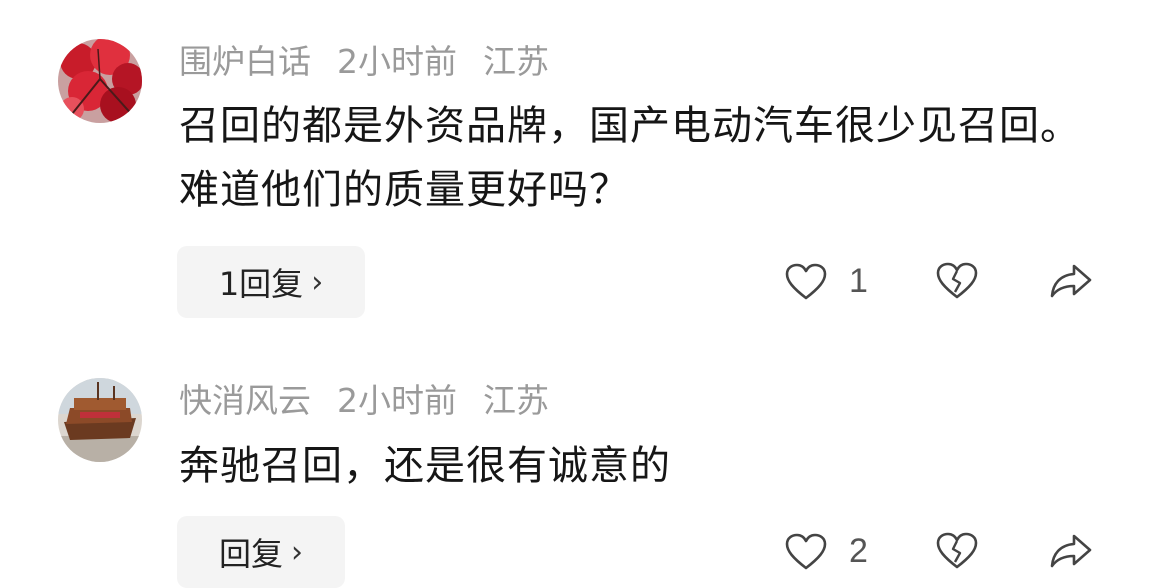  I want to click on like-button: 2, so click(826, 551).